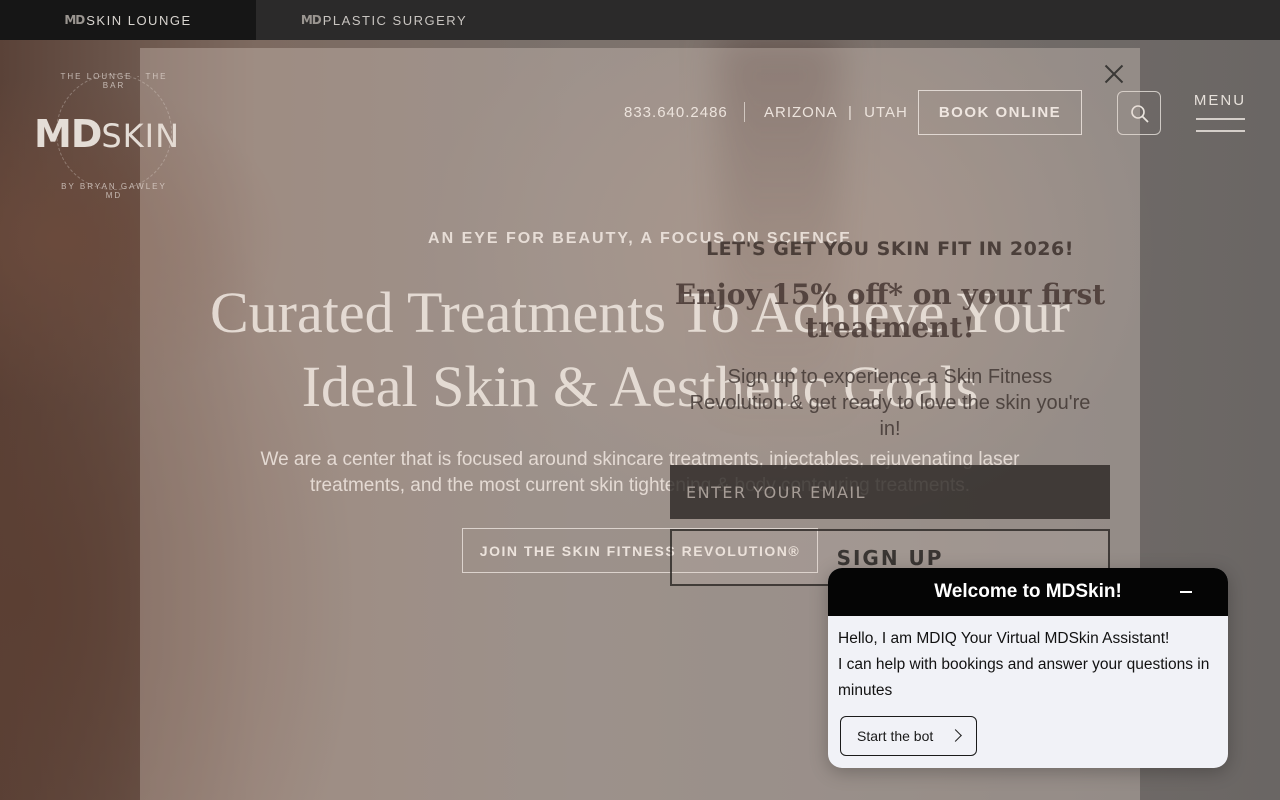 The height and width of the screenshot is (800, 1280). Describe the element at coordinates (139, 20) in the screenshot. I see `tab-label: SKIN LOUNGE` at that location.